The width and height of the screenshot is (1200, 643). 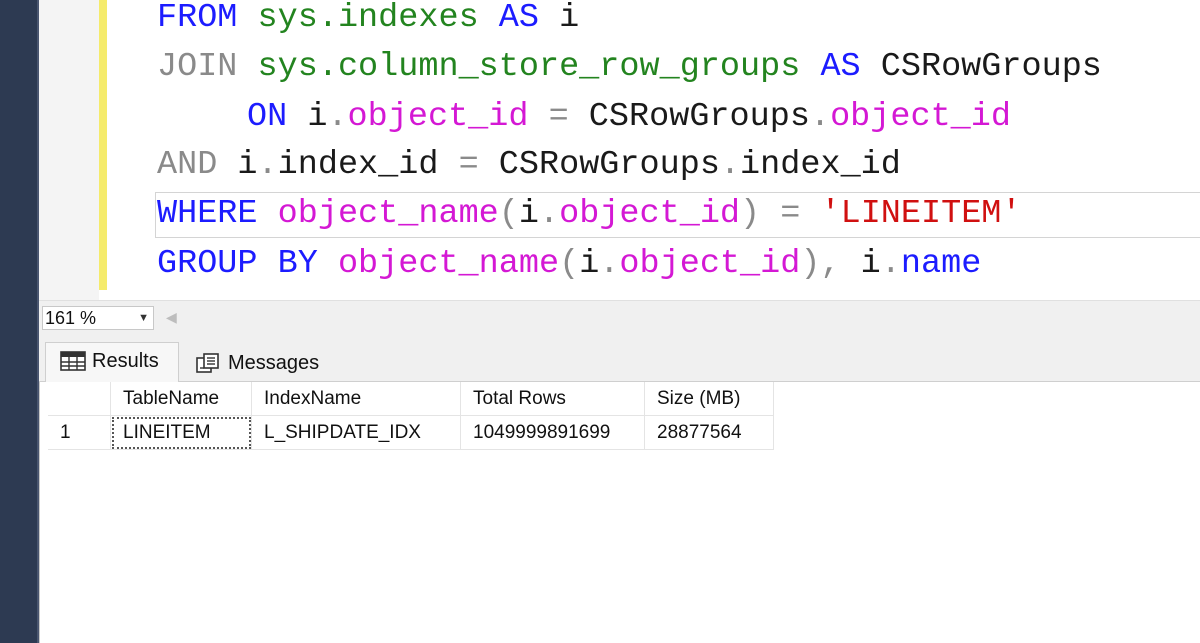 I want to click on results-tabs: Results Messages, so click(x=619, y=359).